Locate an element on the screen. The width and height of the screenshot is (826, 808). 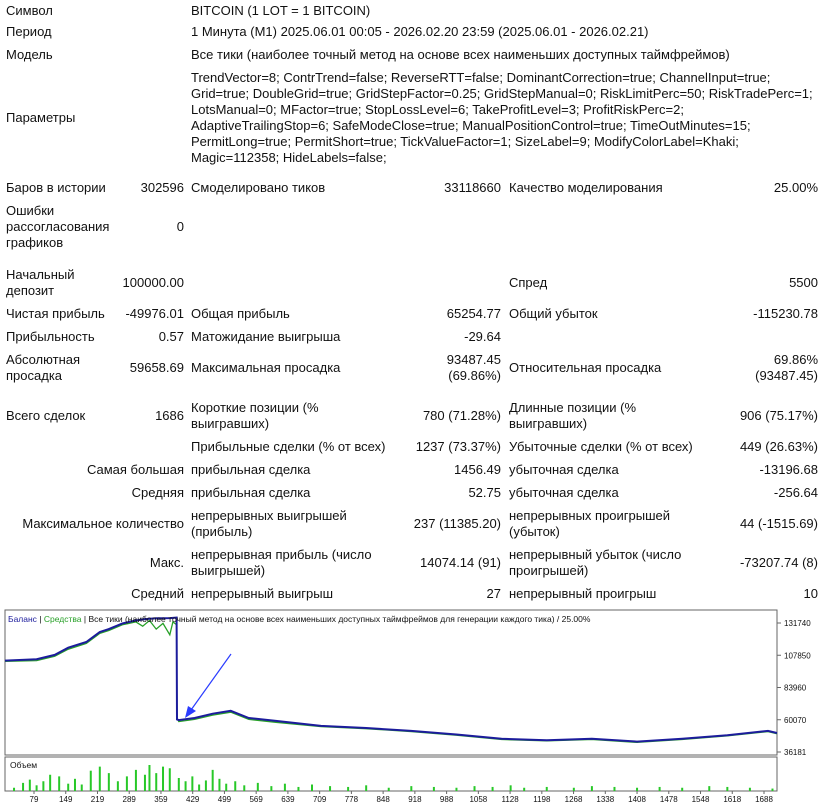
max-consec-lossamt-label: проигрышей) is located at coordinates (549, 570).